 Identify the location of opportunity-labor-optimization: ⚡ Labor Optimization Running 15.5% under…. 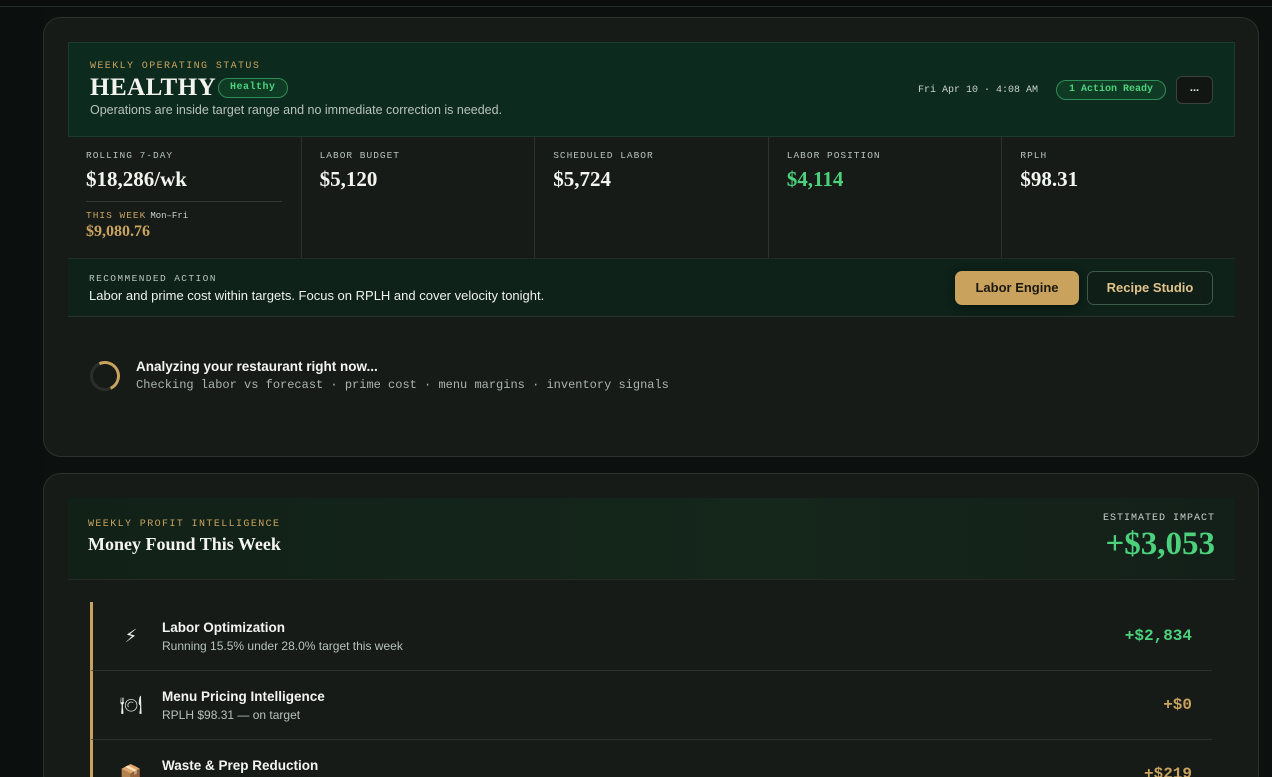
(651, 636).